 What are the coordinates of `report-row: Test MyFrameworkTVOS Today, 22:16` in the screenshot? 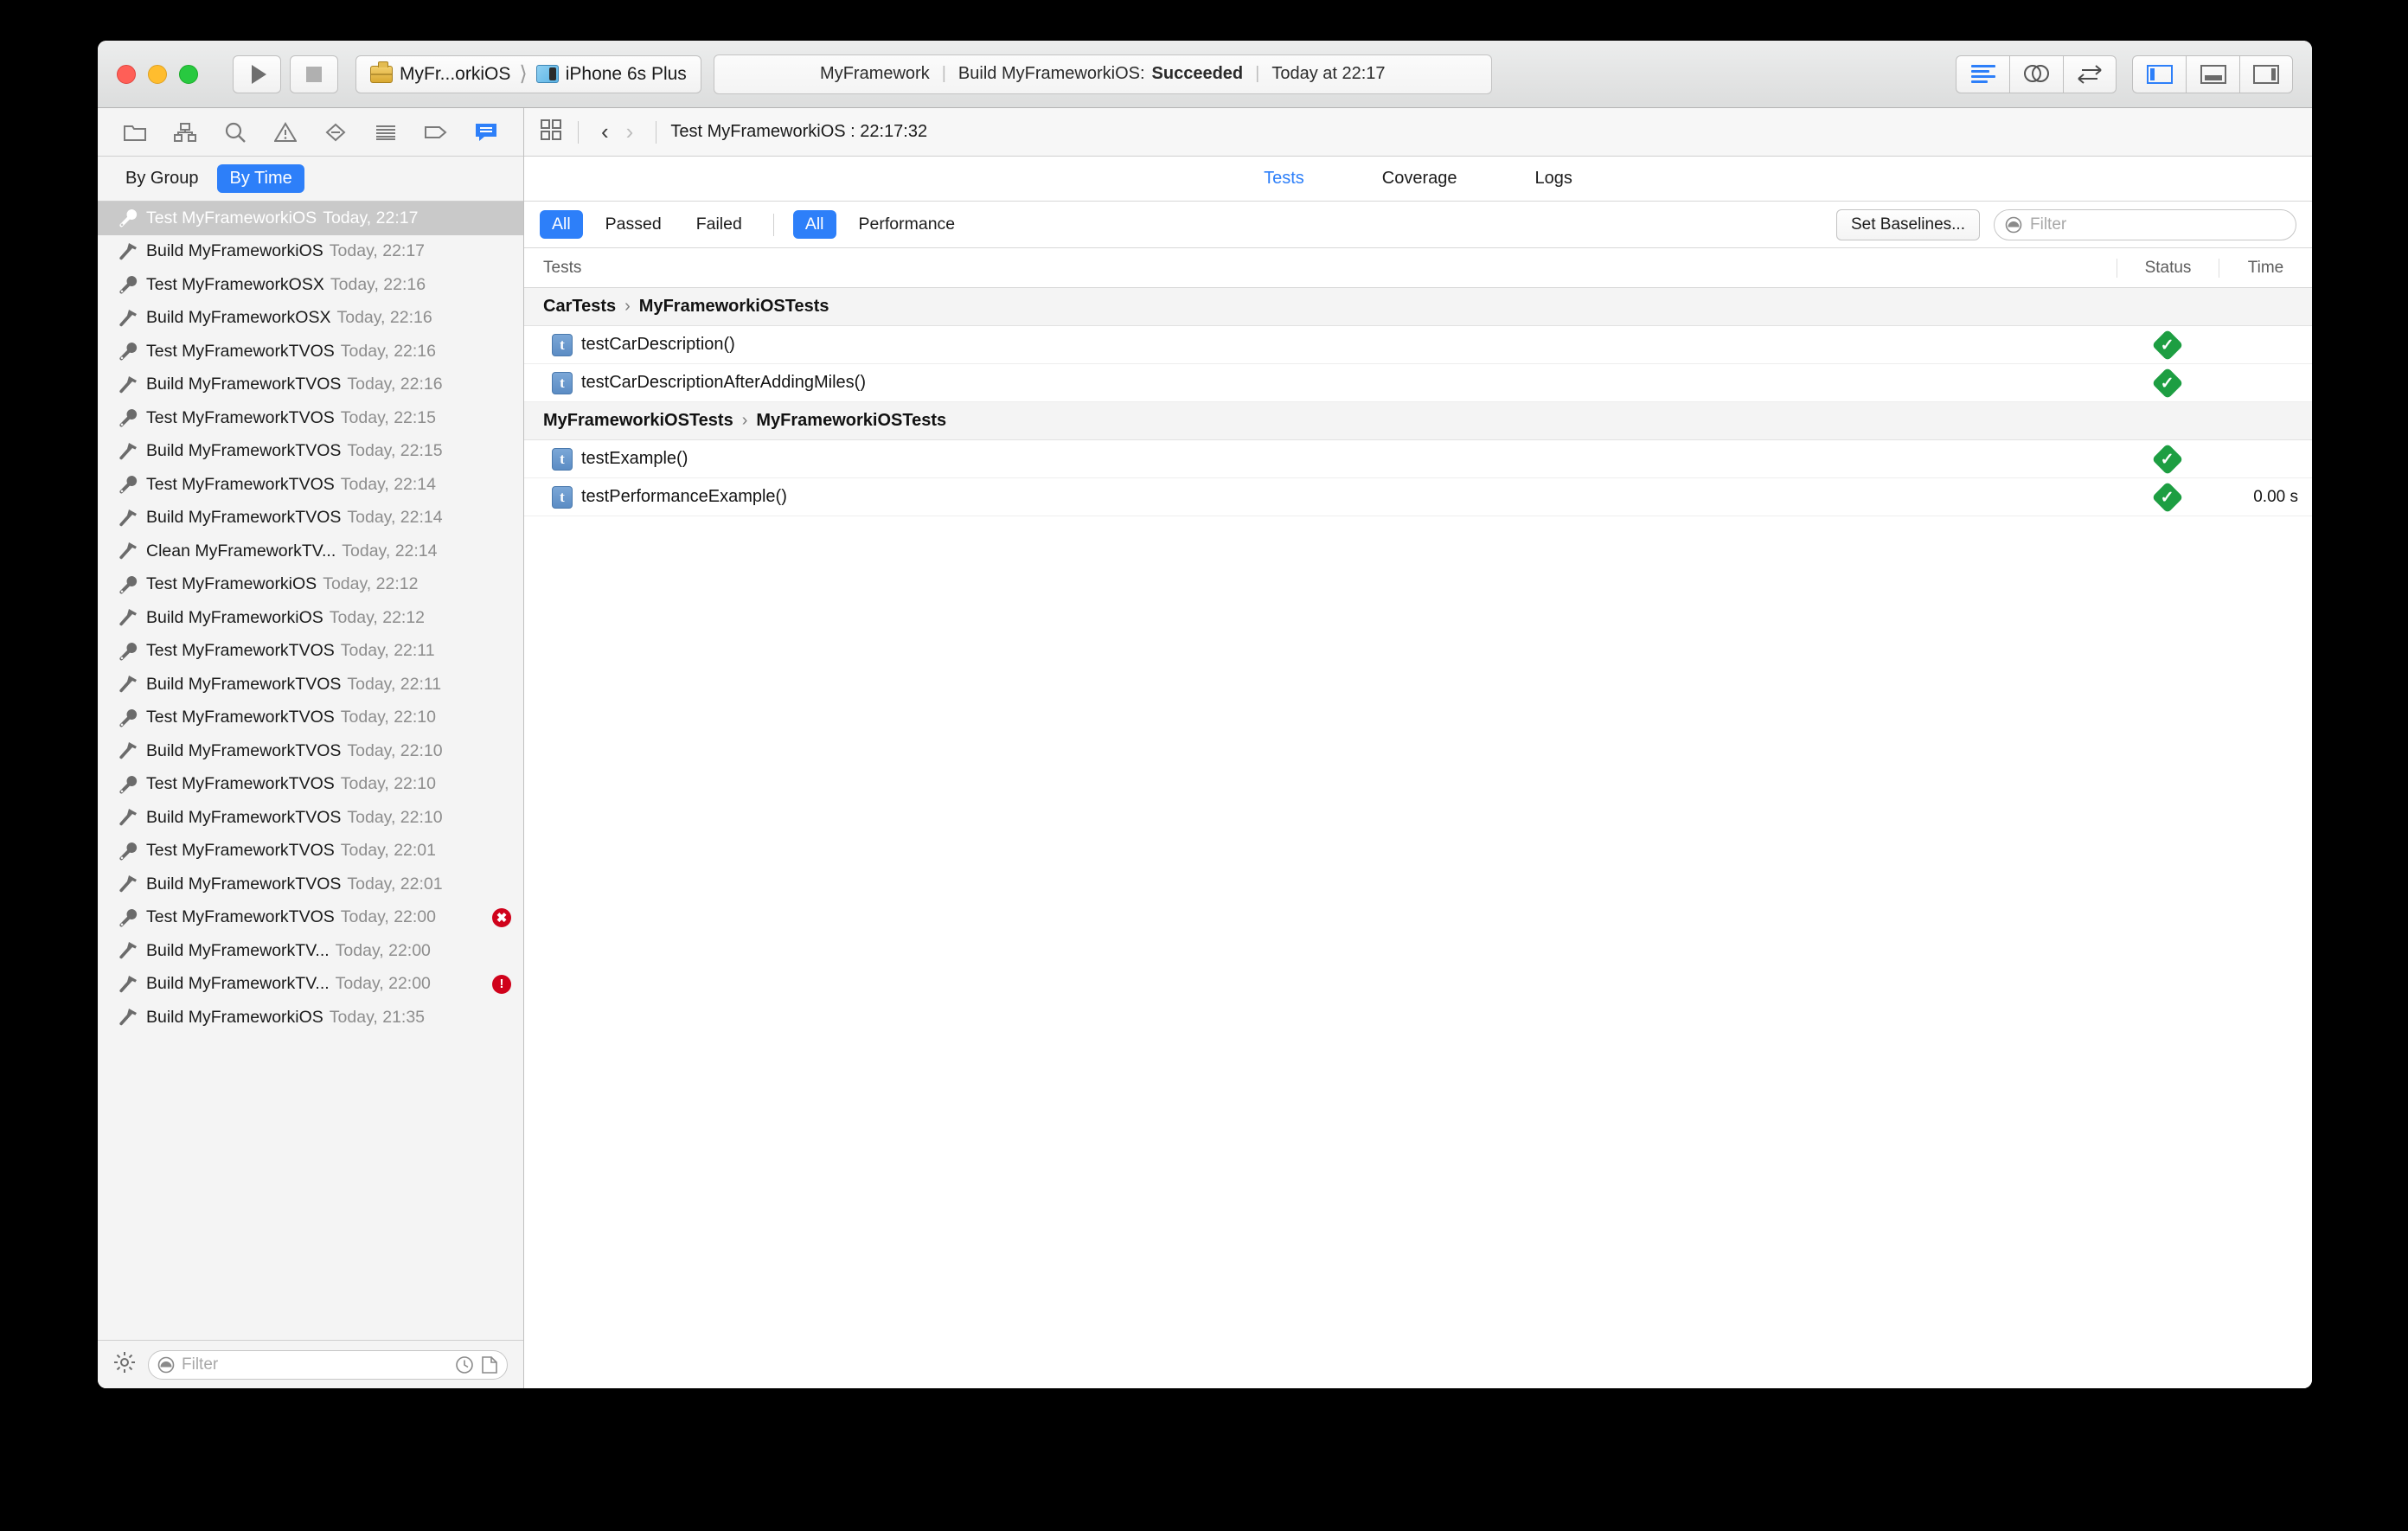 It's located at (310, 352).